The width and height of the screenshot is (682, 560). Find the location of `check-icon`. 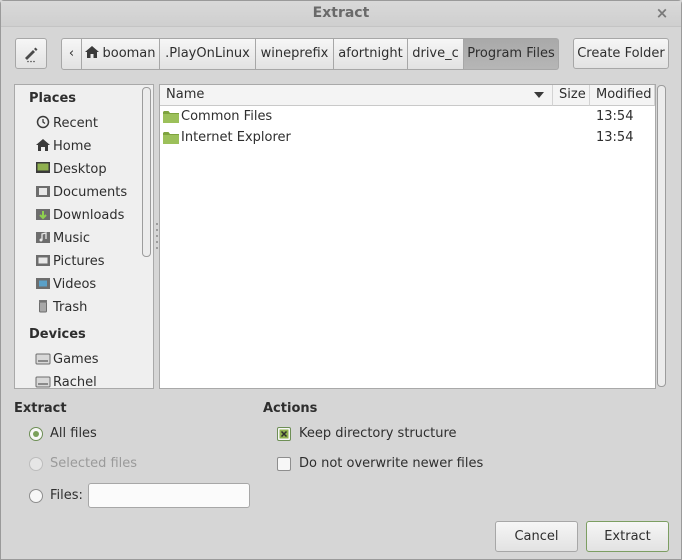

check-icon is located at coordinates (284, 434).